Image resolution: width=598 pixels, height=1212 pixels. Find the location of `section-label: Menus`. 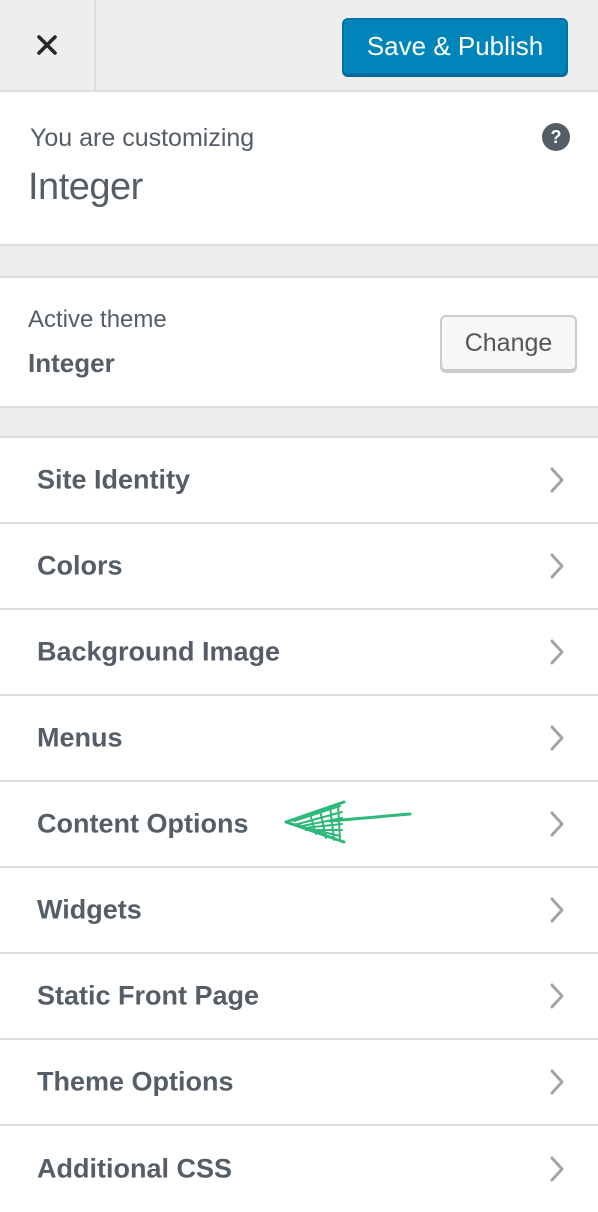

section-label: Menus is located at coordinates (80, 737).